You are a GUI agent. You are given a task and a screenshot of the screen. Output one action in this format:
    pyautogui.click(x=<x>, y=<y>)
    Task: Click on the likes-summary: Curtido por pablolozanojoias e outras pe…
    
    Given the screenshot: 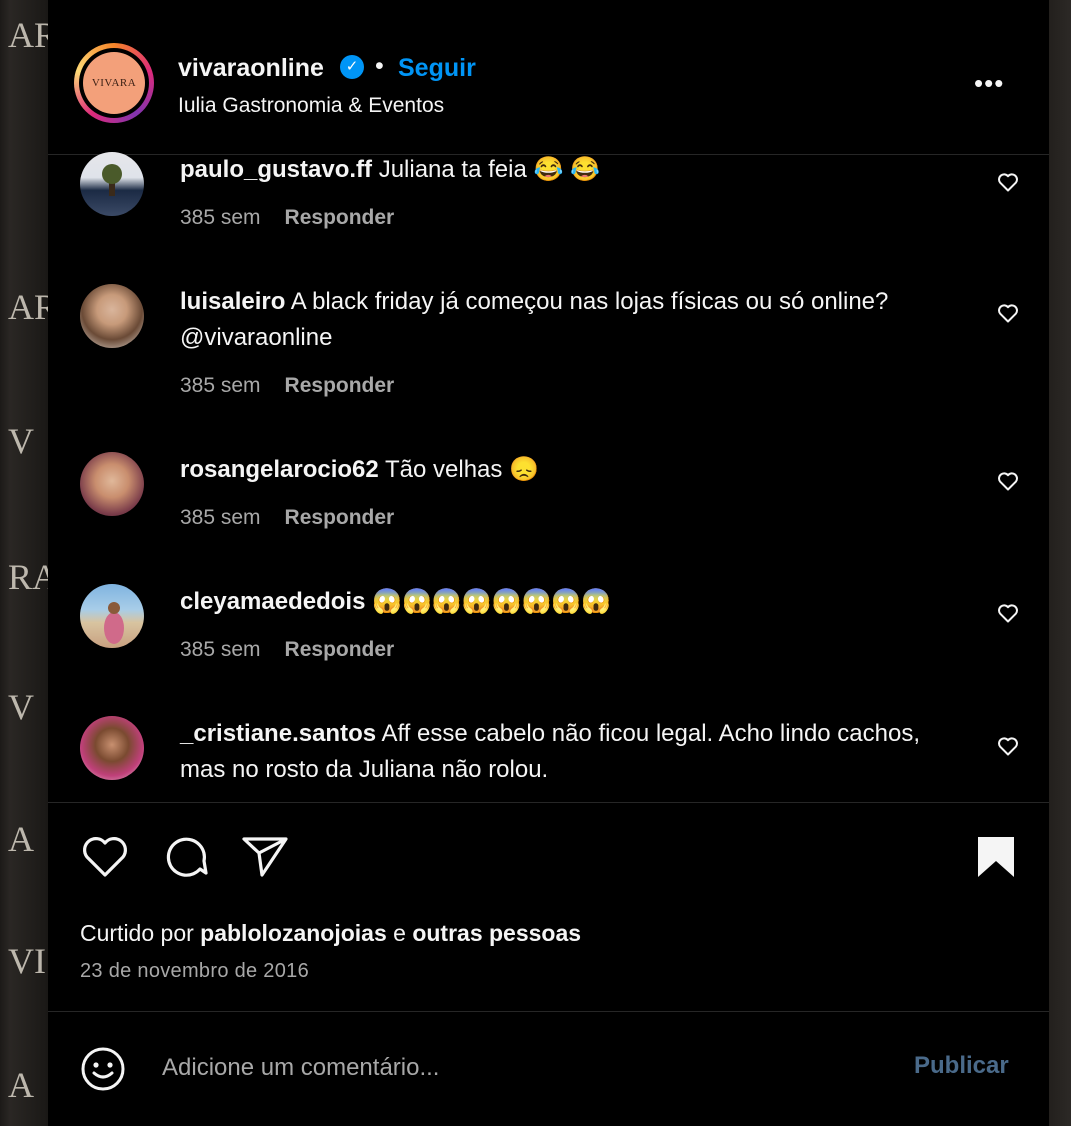 What is the action you would take?
    pyautogui.click(x=330, y=933)
    